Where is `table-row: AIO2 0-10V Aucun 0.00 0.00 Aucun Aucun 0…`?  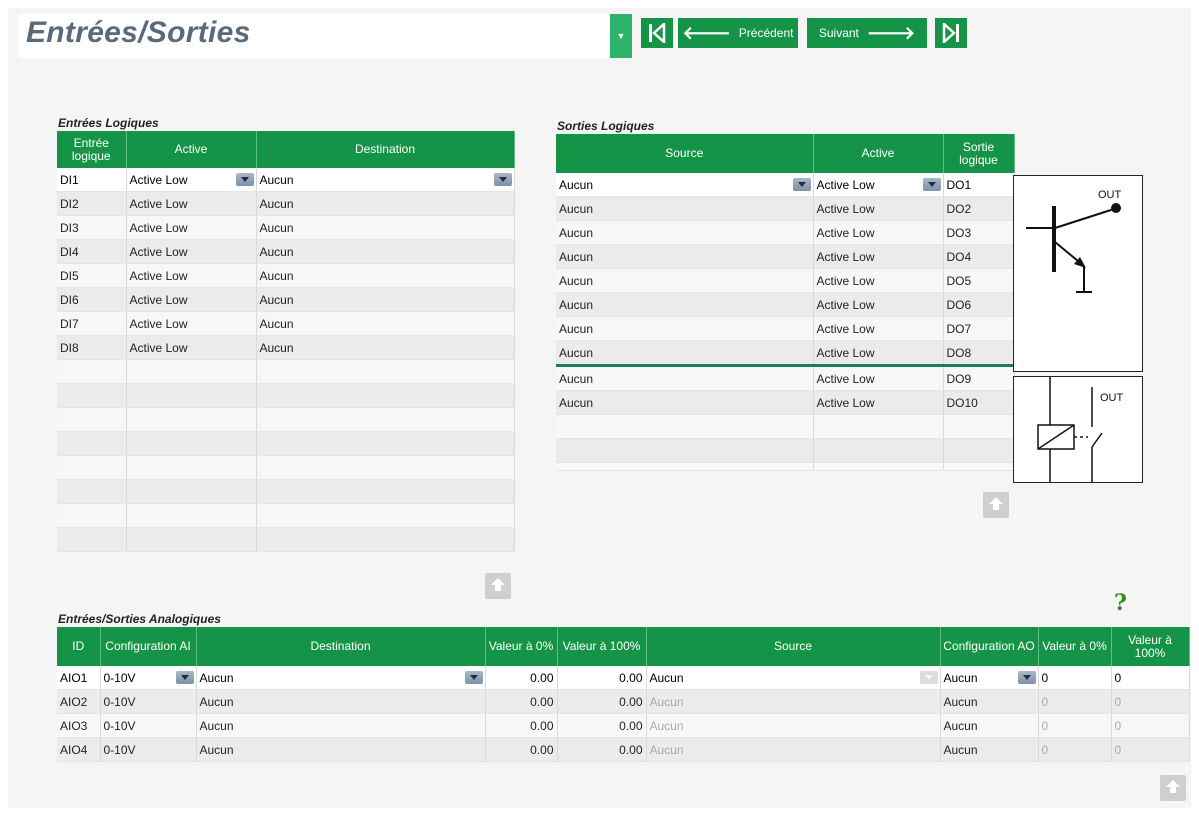
table-row: AIO2 0-10V Aucun 0.00 0.00 Aucun Aucun 0… is located at coordinates (623, 701).